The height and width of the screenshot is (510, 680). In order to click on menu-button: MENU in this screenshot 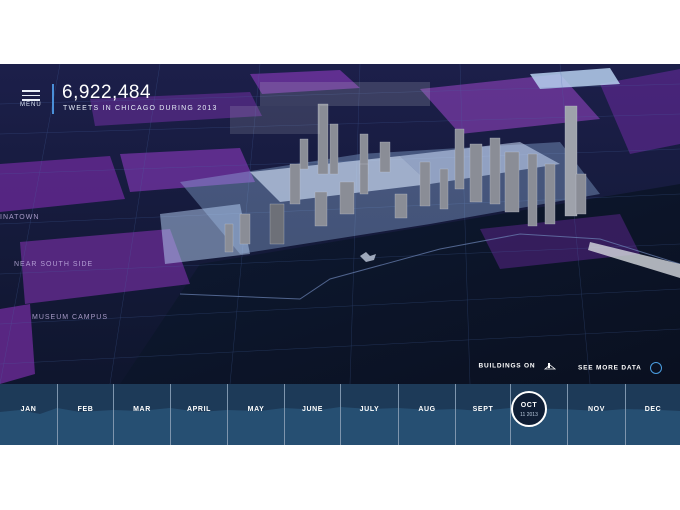, I will do `click(33, 100)`.